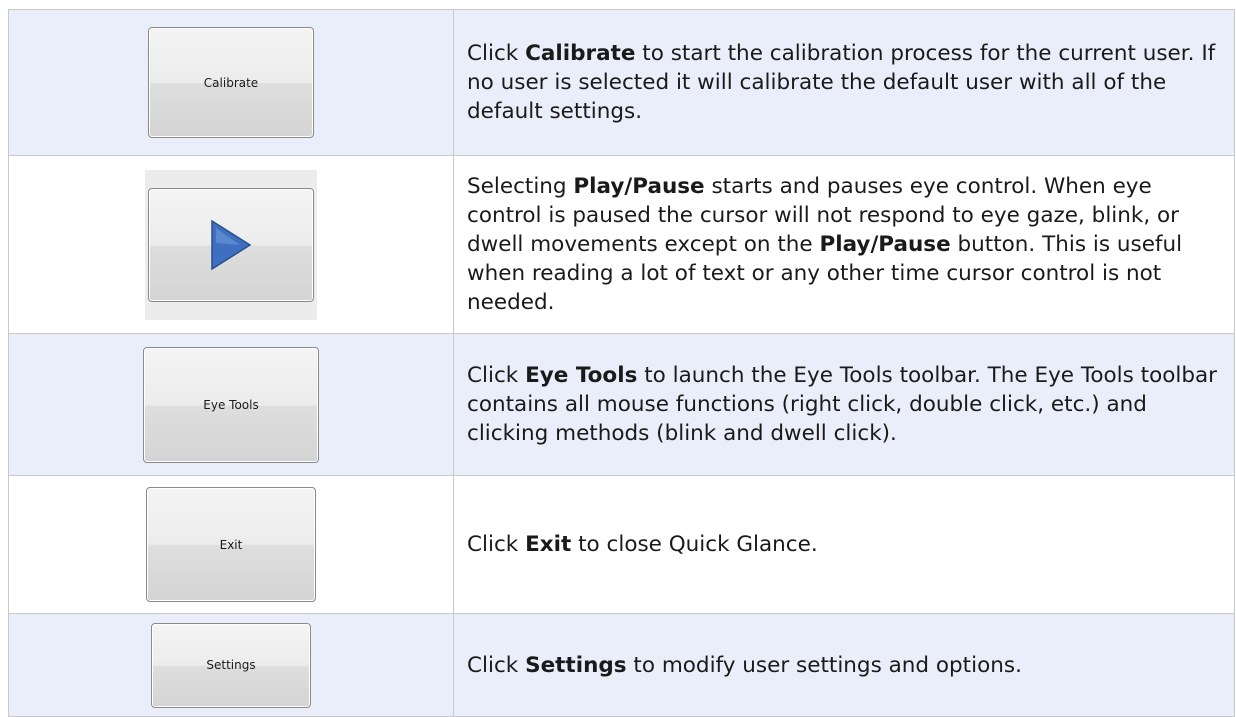 Image resolution: width=1236 pixels, height=717 pixels. Describe the element at coordinates (639, 186) in the screenshot. I see `keyword-play-pause: Play/Pause` at that location.